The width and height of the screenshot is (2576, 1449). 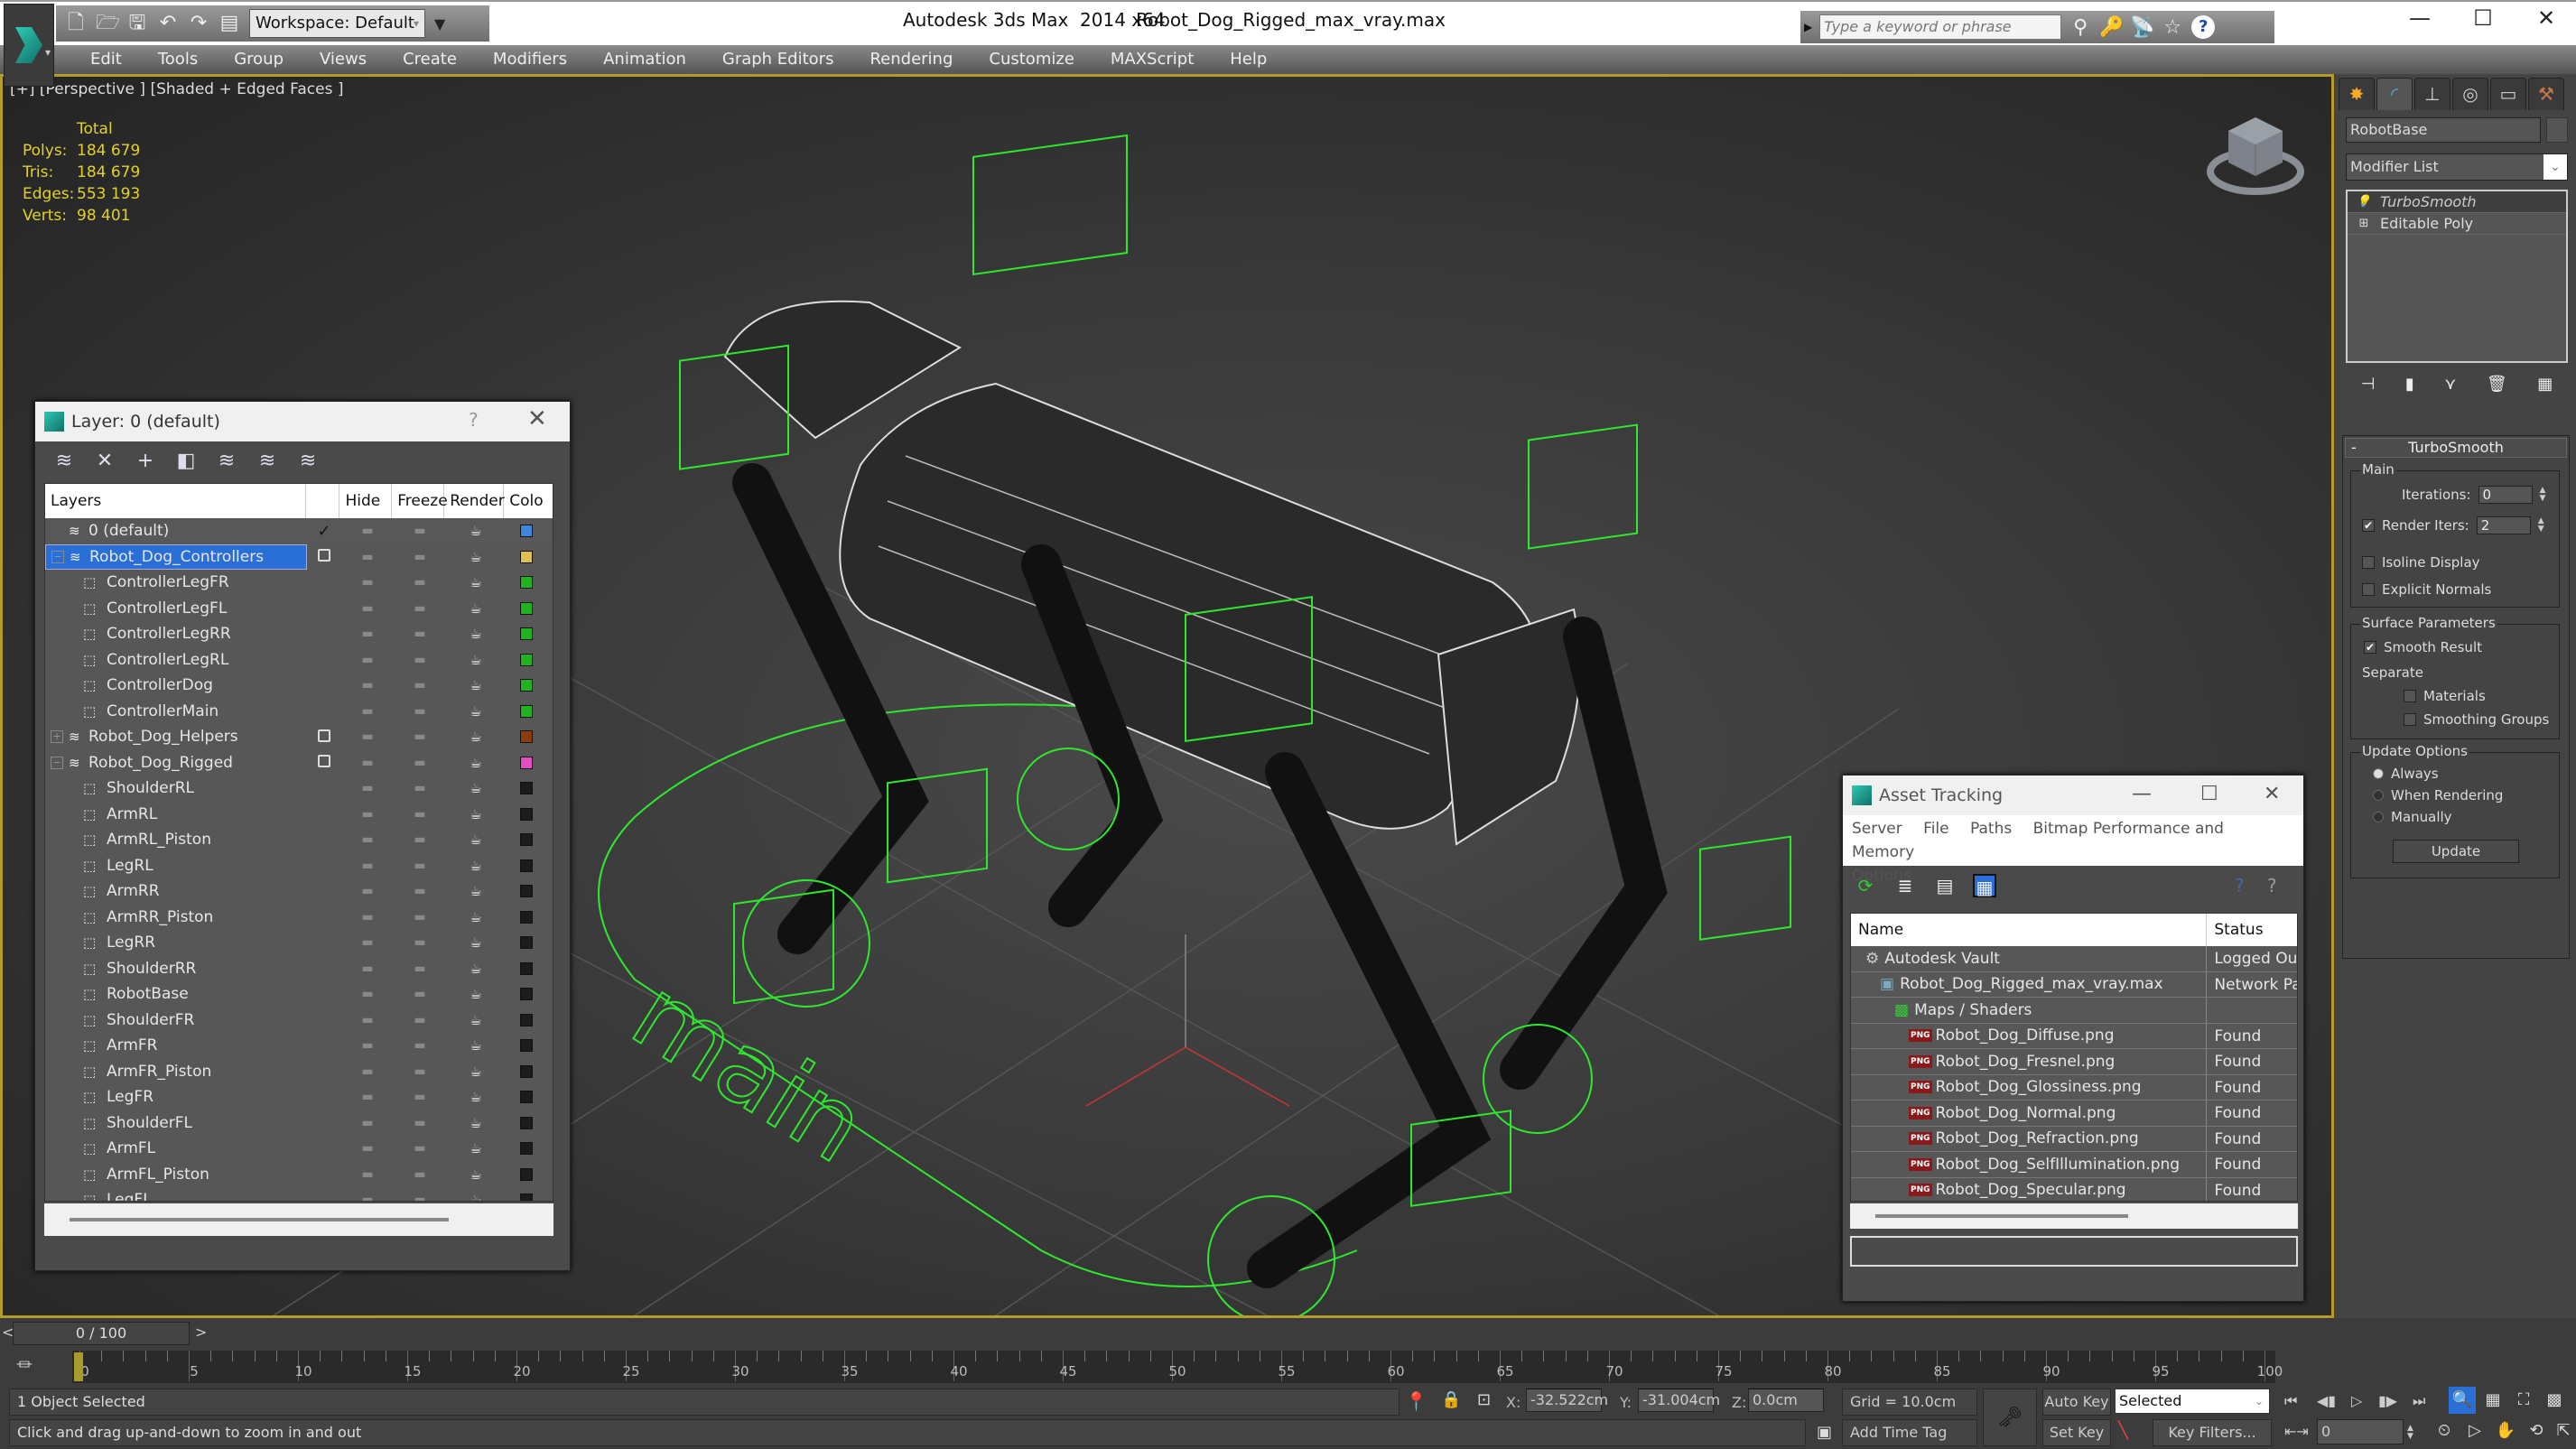 What do you see at coordinates (420, 501) in the screenshot?
I see `col-freeze: Freeze` at bounding box center [420, 501].